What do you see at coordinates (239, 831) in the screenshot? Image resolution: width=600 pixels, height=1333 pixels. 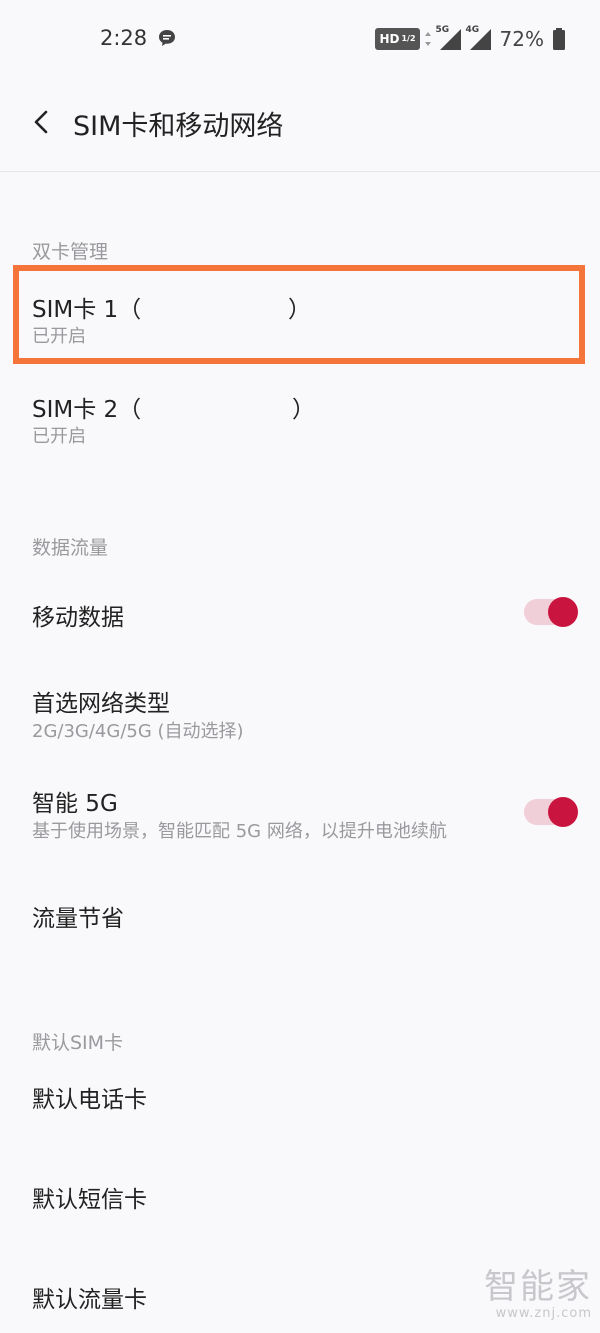 I see `smart-5g-description: 基于使用场景，智能匹配 5G 网络，以提升电池续航` at bounding box center [239, 831].